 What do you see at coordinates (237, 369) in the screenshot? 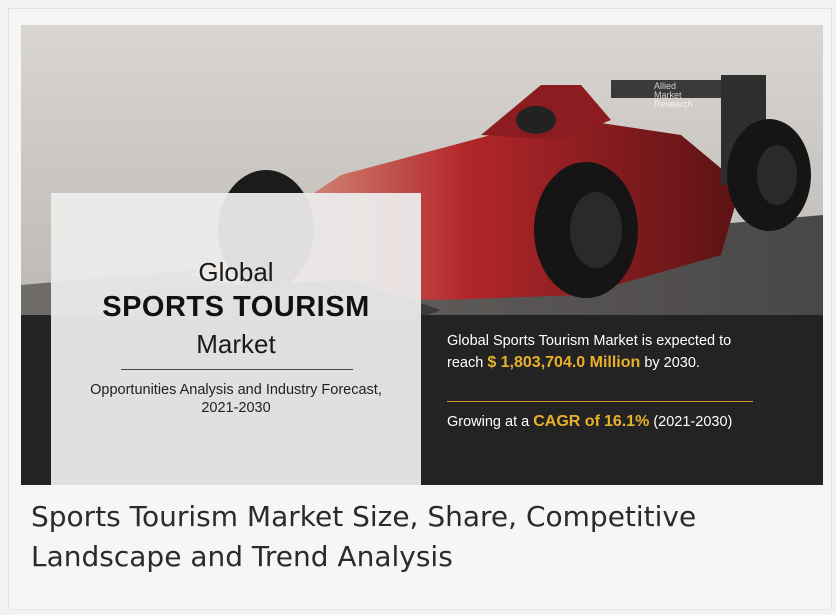
I see `divider` at bounding box center [237, 369].